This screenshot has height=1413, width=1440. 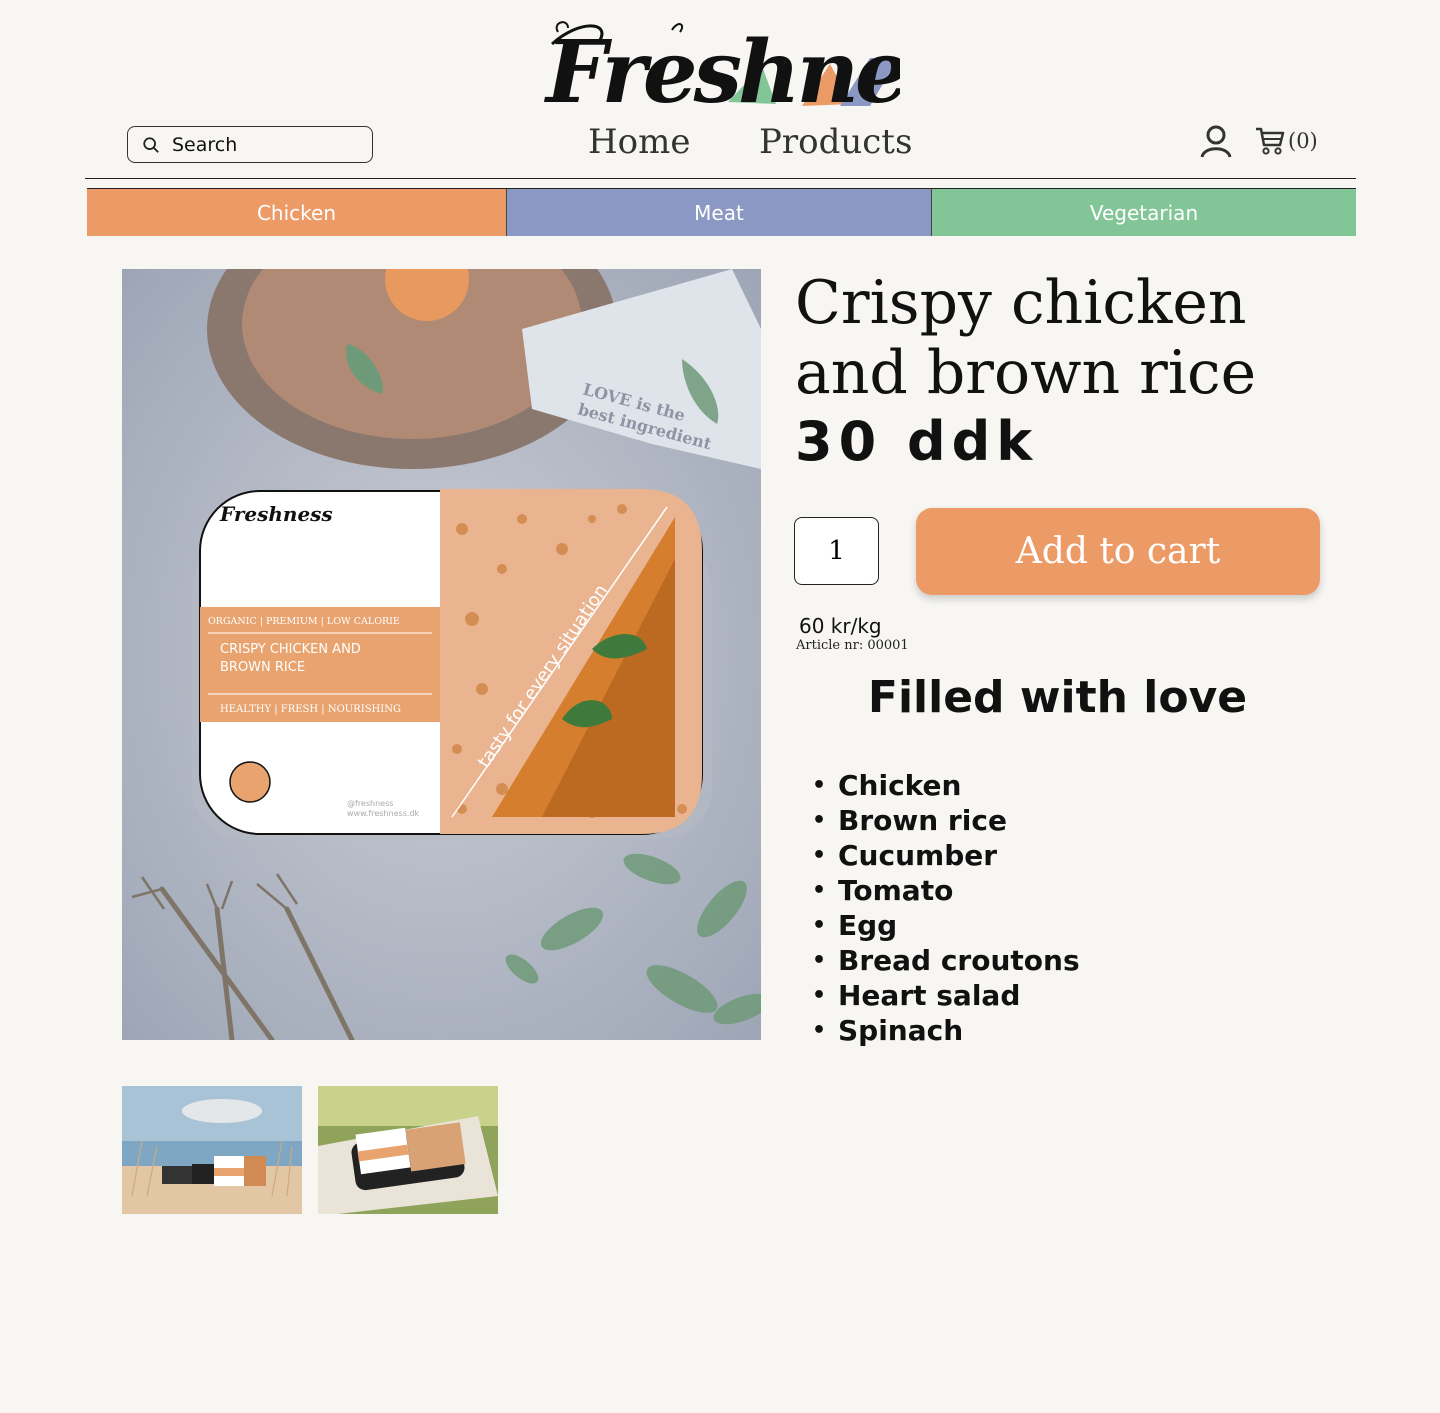 I want to click on cart-icon, so click(x=1270, y=141).